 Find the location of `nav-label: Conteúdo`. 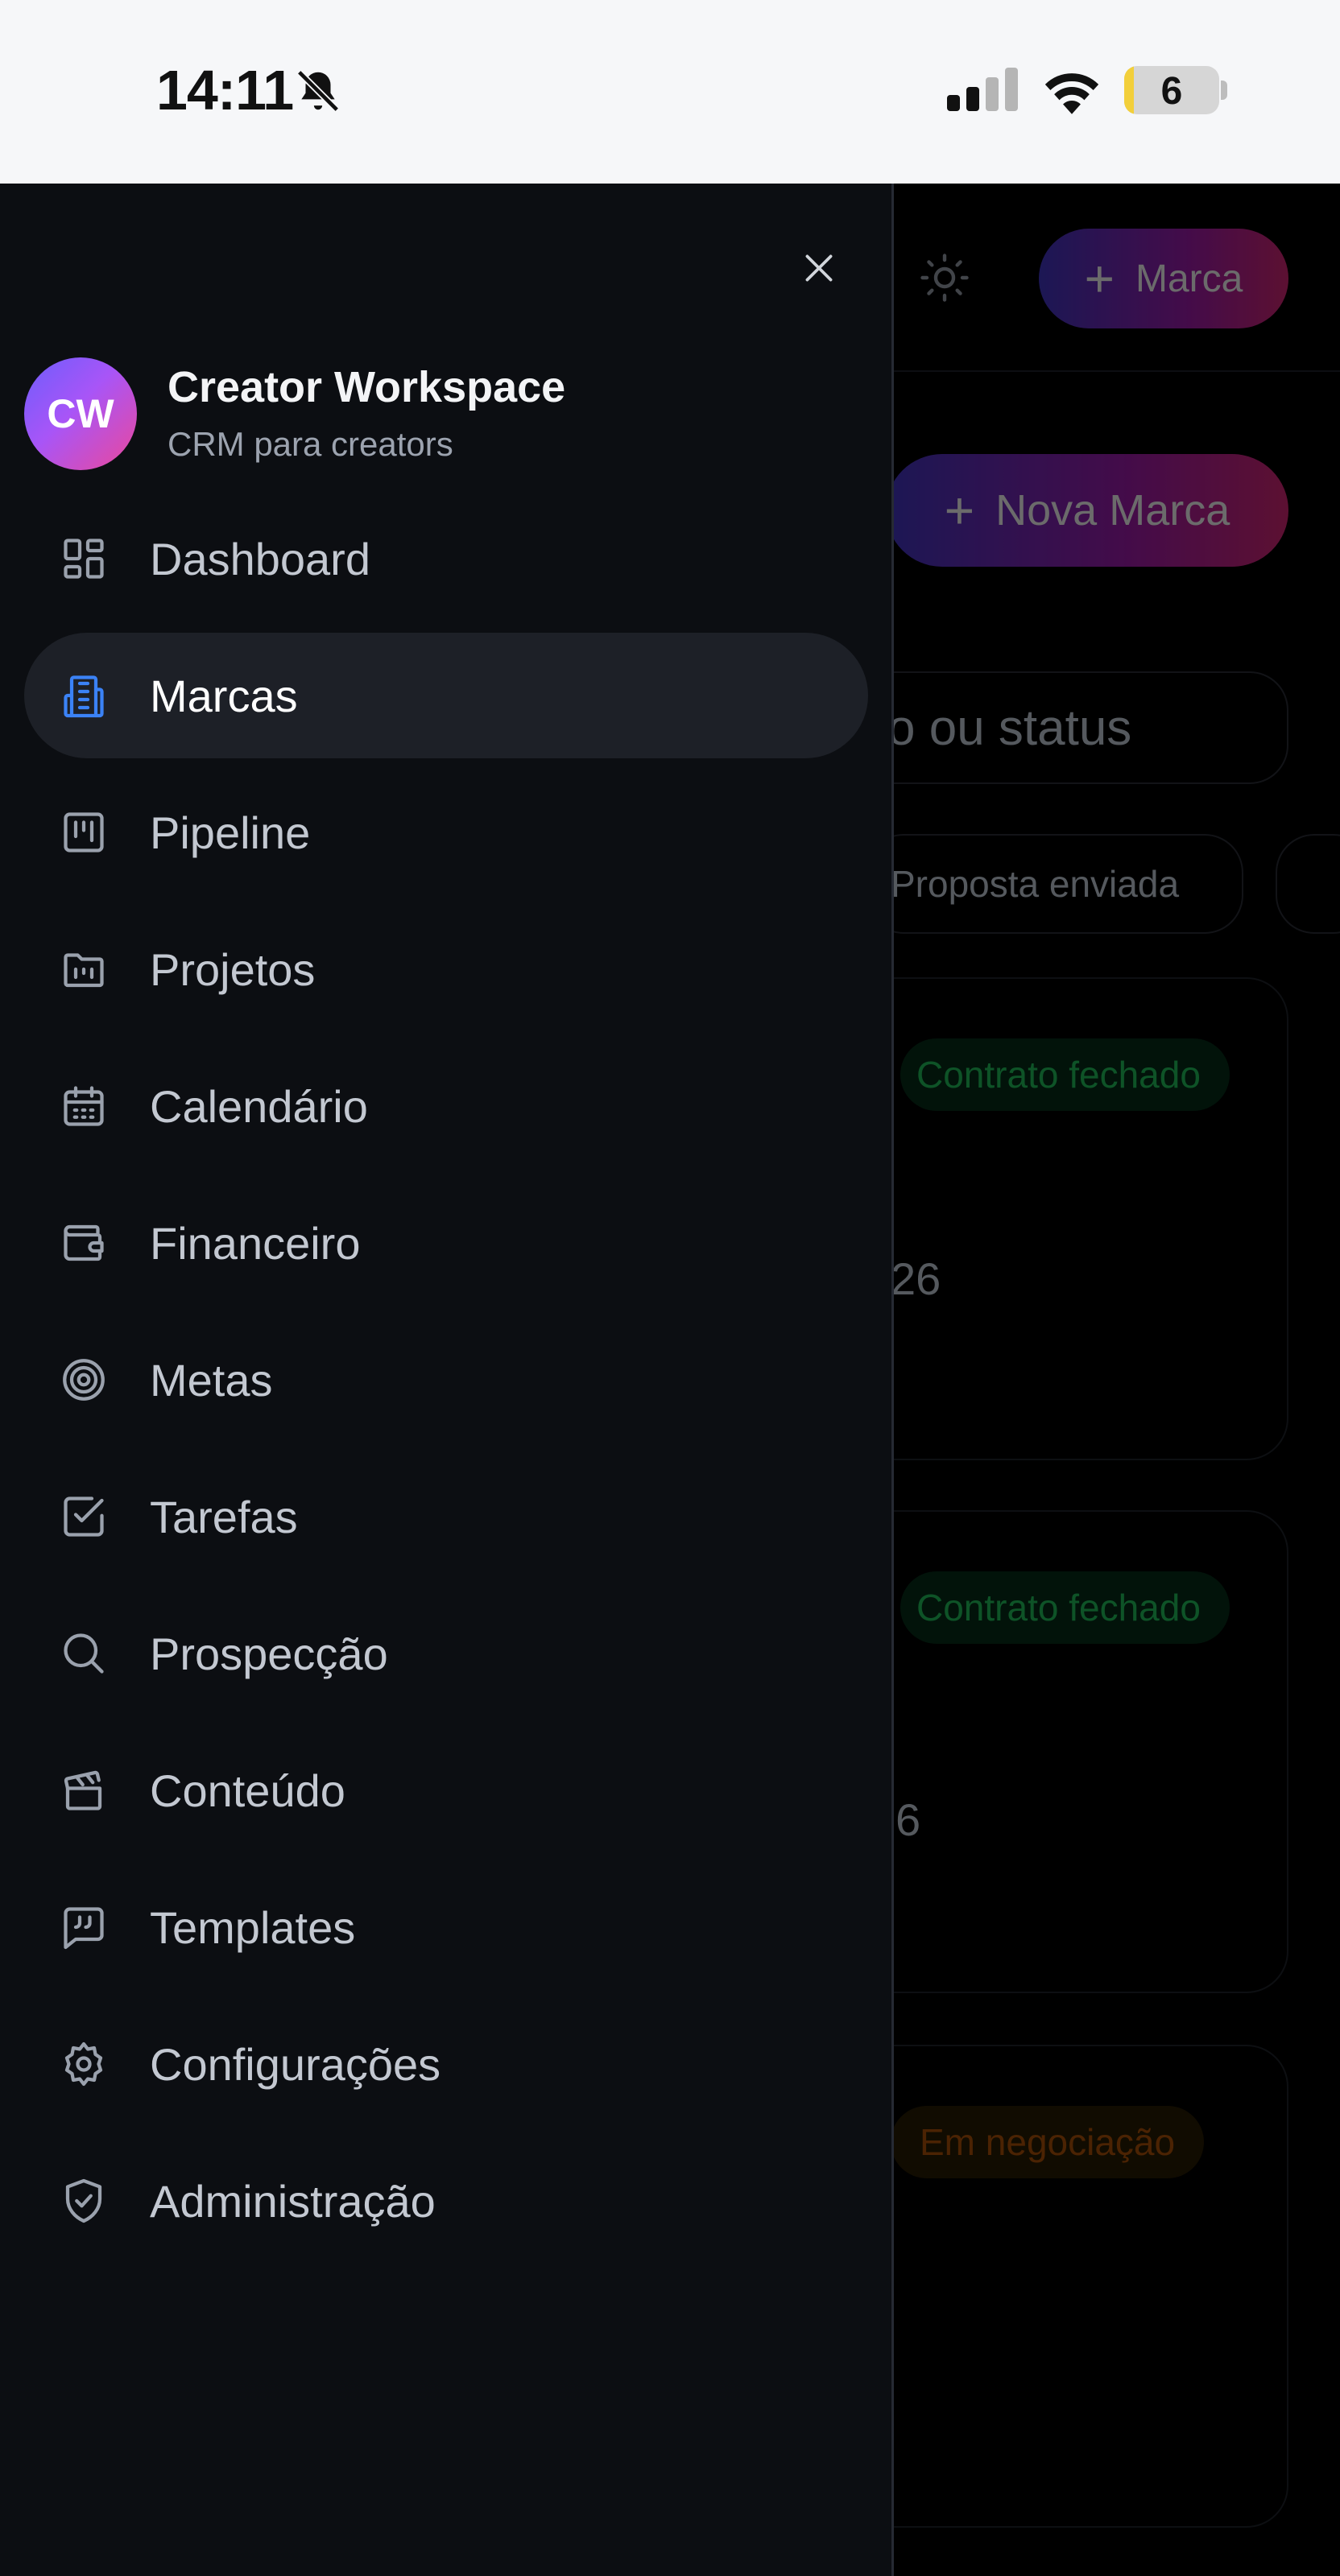

nav-label: Conteúdo is located at coordinates (247, 1790).